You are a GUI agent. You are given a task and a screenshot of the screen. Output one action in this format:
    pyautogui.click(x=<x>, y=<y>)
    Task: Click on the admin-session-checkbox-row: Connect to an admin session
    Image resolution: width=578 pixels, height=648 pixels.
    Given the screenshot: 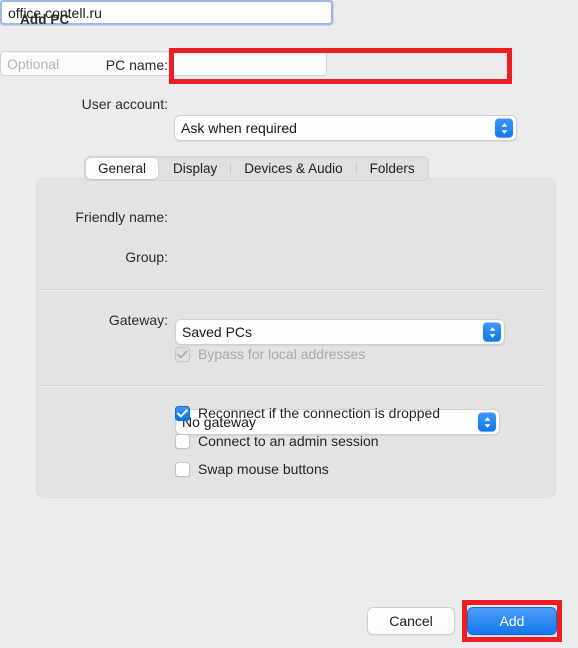 What is the action you would take?
    pyautogui.click(x=277, y=441)
    